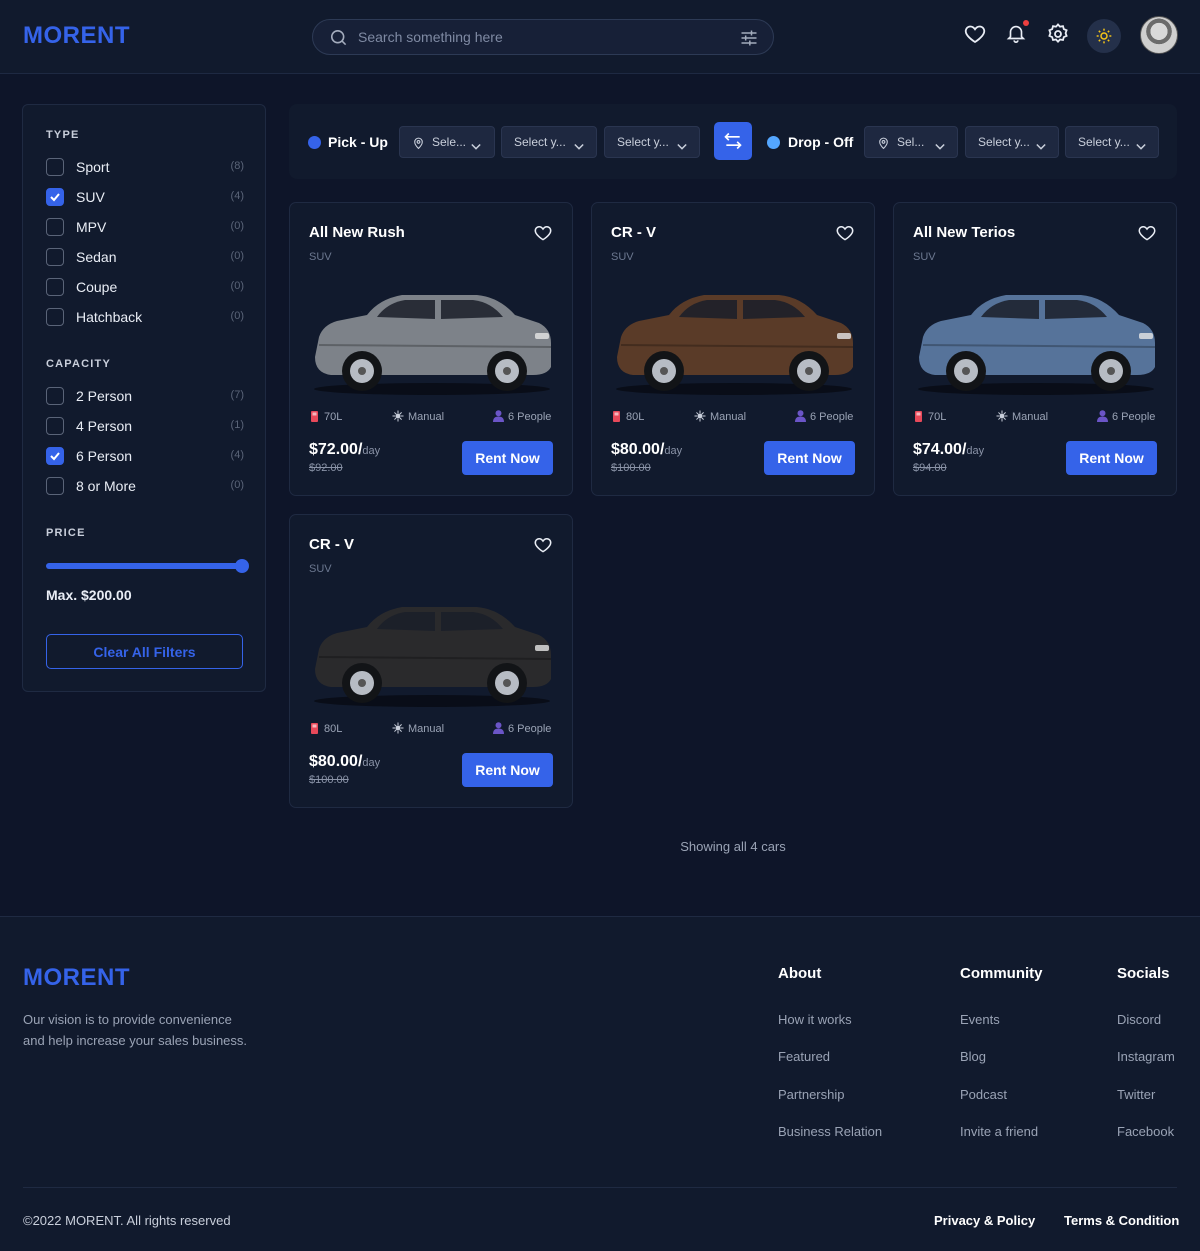 Image resolution: width=1200 pixels, height=1251 pixels. I want to click on footer-link-podcast: Podcast, so click(983, 1094).